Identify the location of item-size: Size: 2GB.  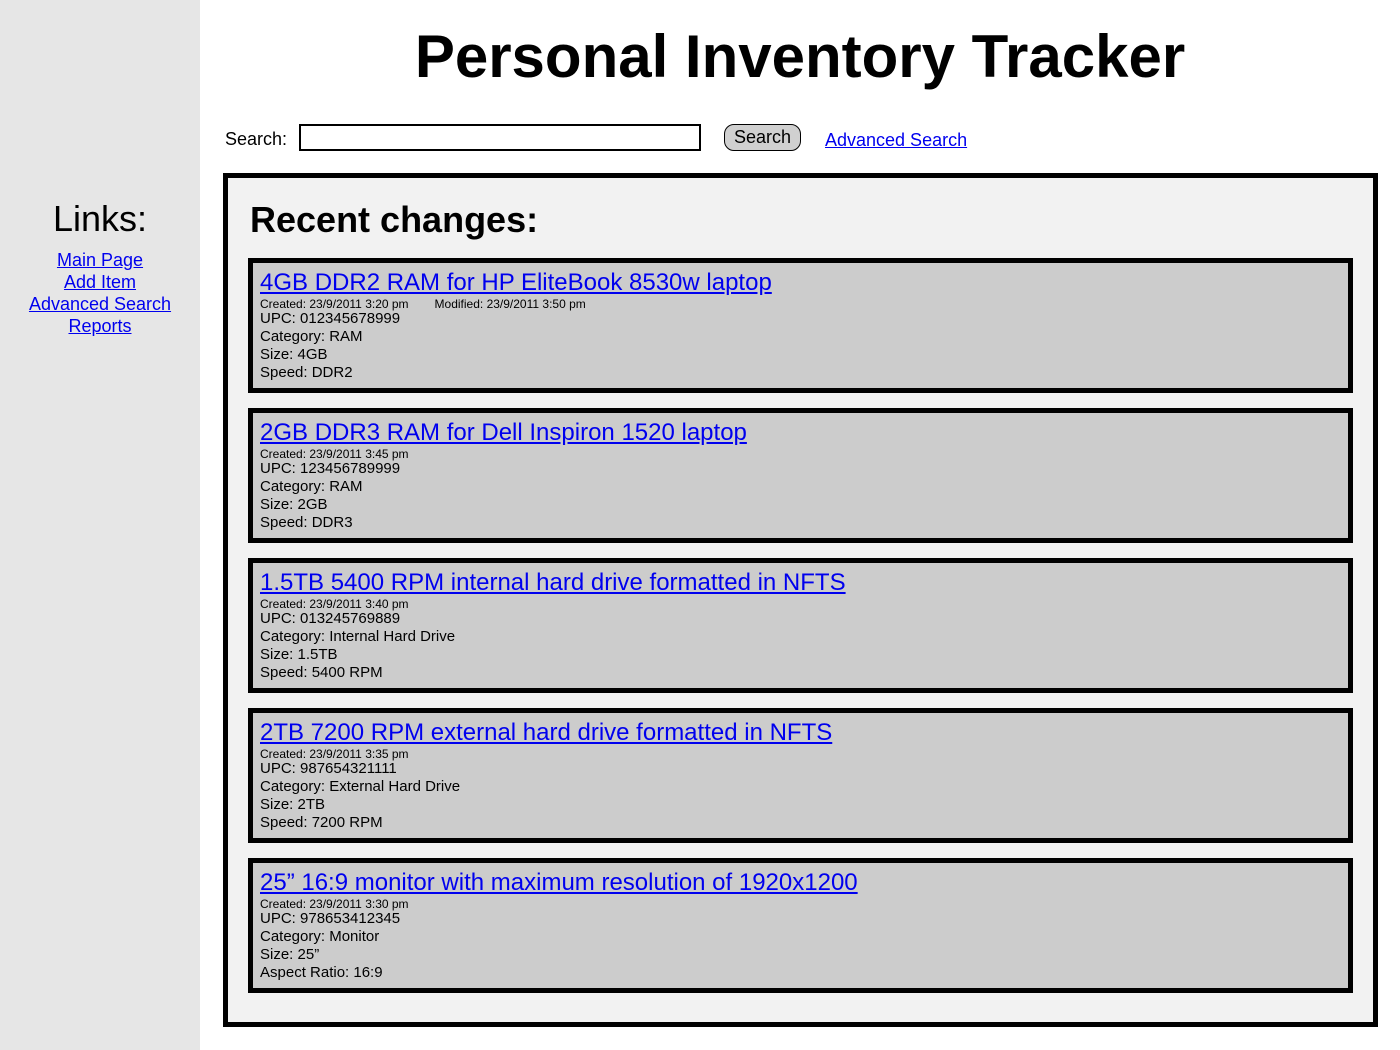
(294, 504).